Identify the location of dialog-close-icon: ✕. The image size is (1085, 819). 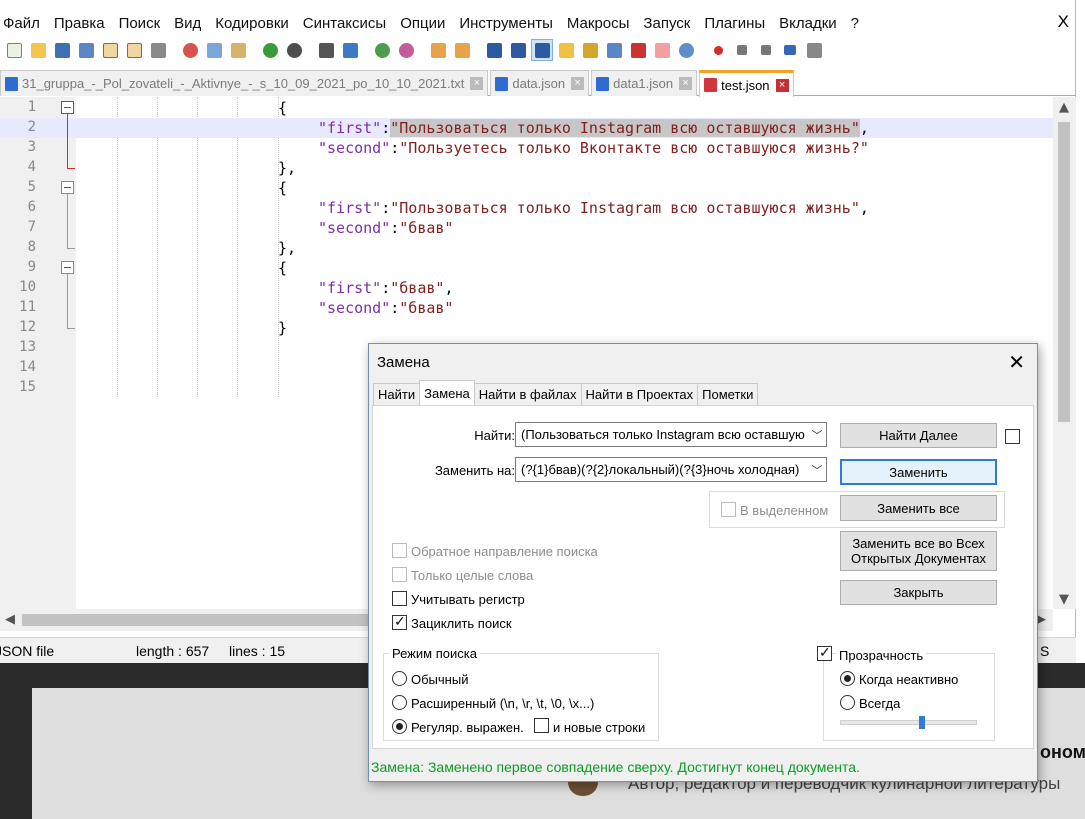
(1016, 362).